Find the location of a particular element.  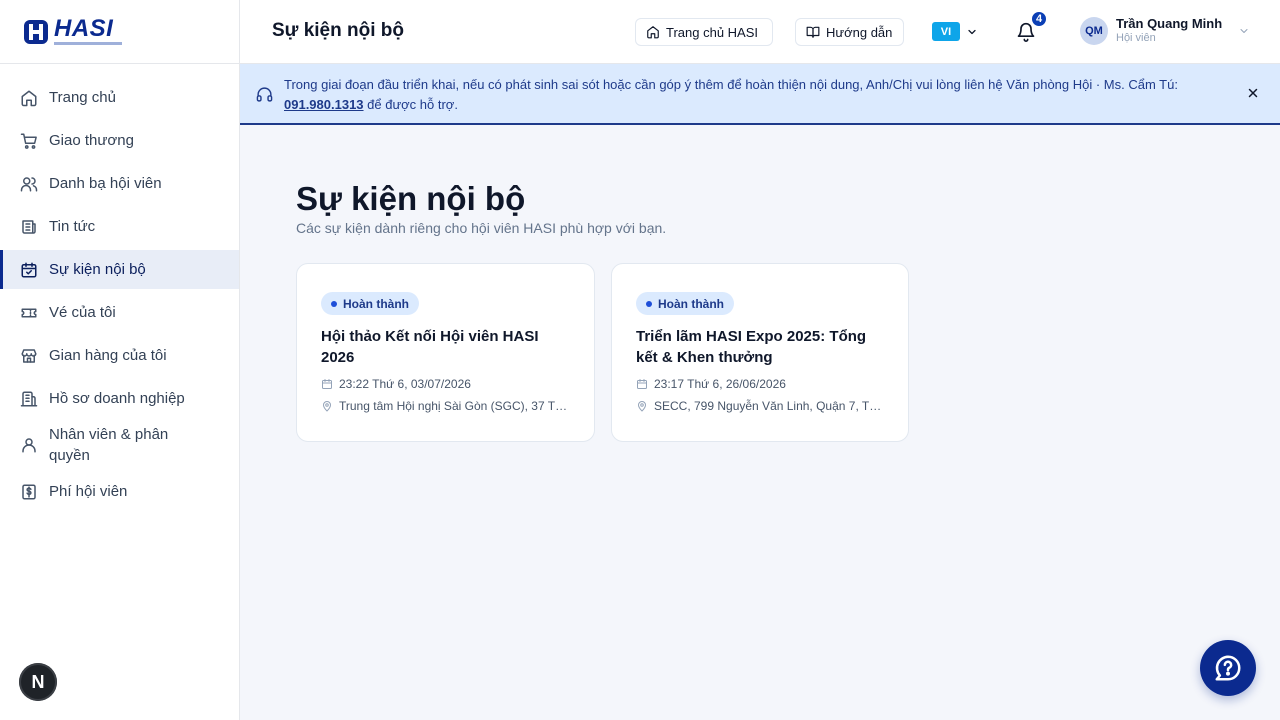

close-icon is located at coordinates (1253, 93).